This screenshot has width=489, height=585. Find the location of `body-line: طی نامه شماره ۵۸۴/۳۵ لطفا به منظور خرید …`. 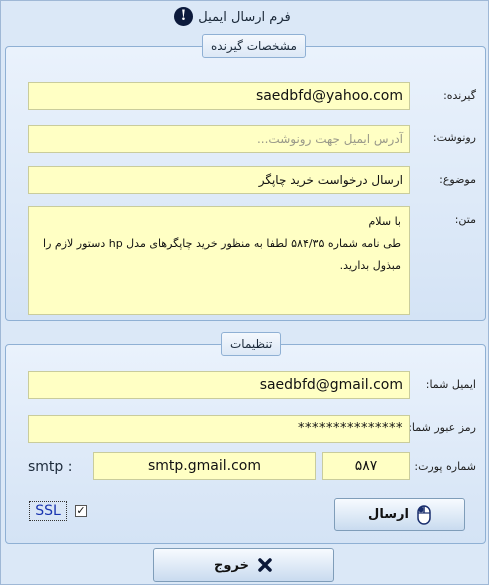

body-line: طی نامه شماره ۵۸۴/۳۵ لطفا به منظور خرید … is located at coordinates (222, 243).